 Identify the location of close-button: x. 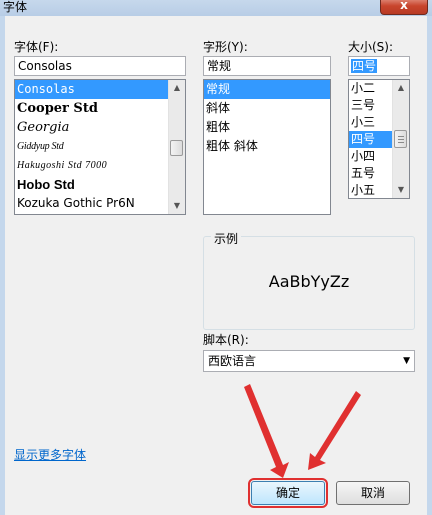
(404, 7).